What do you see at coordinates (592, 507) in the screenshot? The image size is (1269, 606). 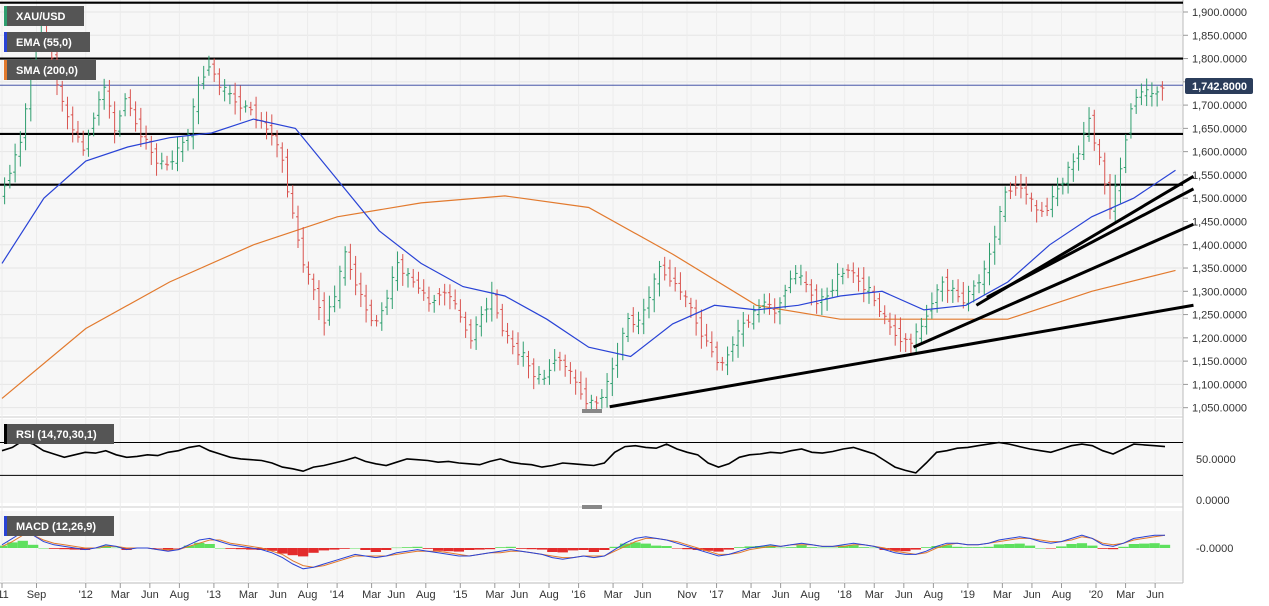 I see `resize-handle-rsi` at bounding box center [592, 507].